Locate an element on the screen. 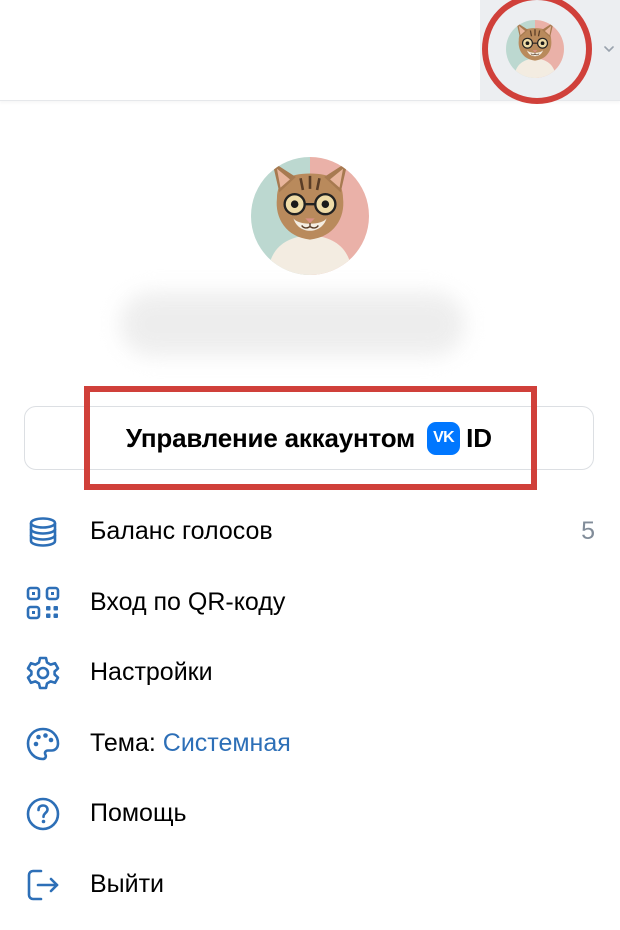  vote-count-badge: 5 is located at coordinates (588, 531).